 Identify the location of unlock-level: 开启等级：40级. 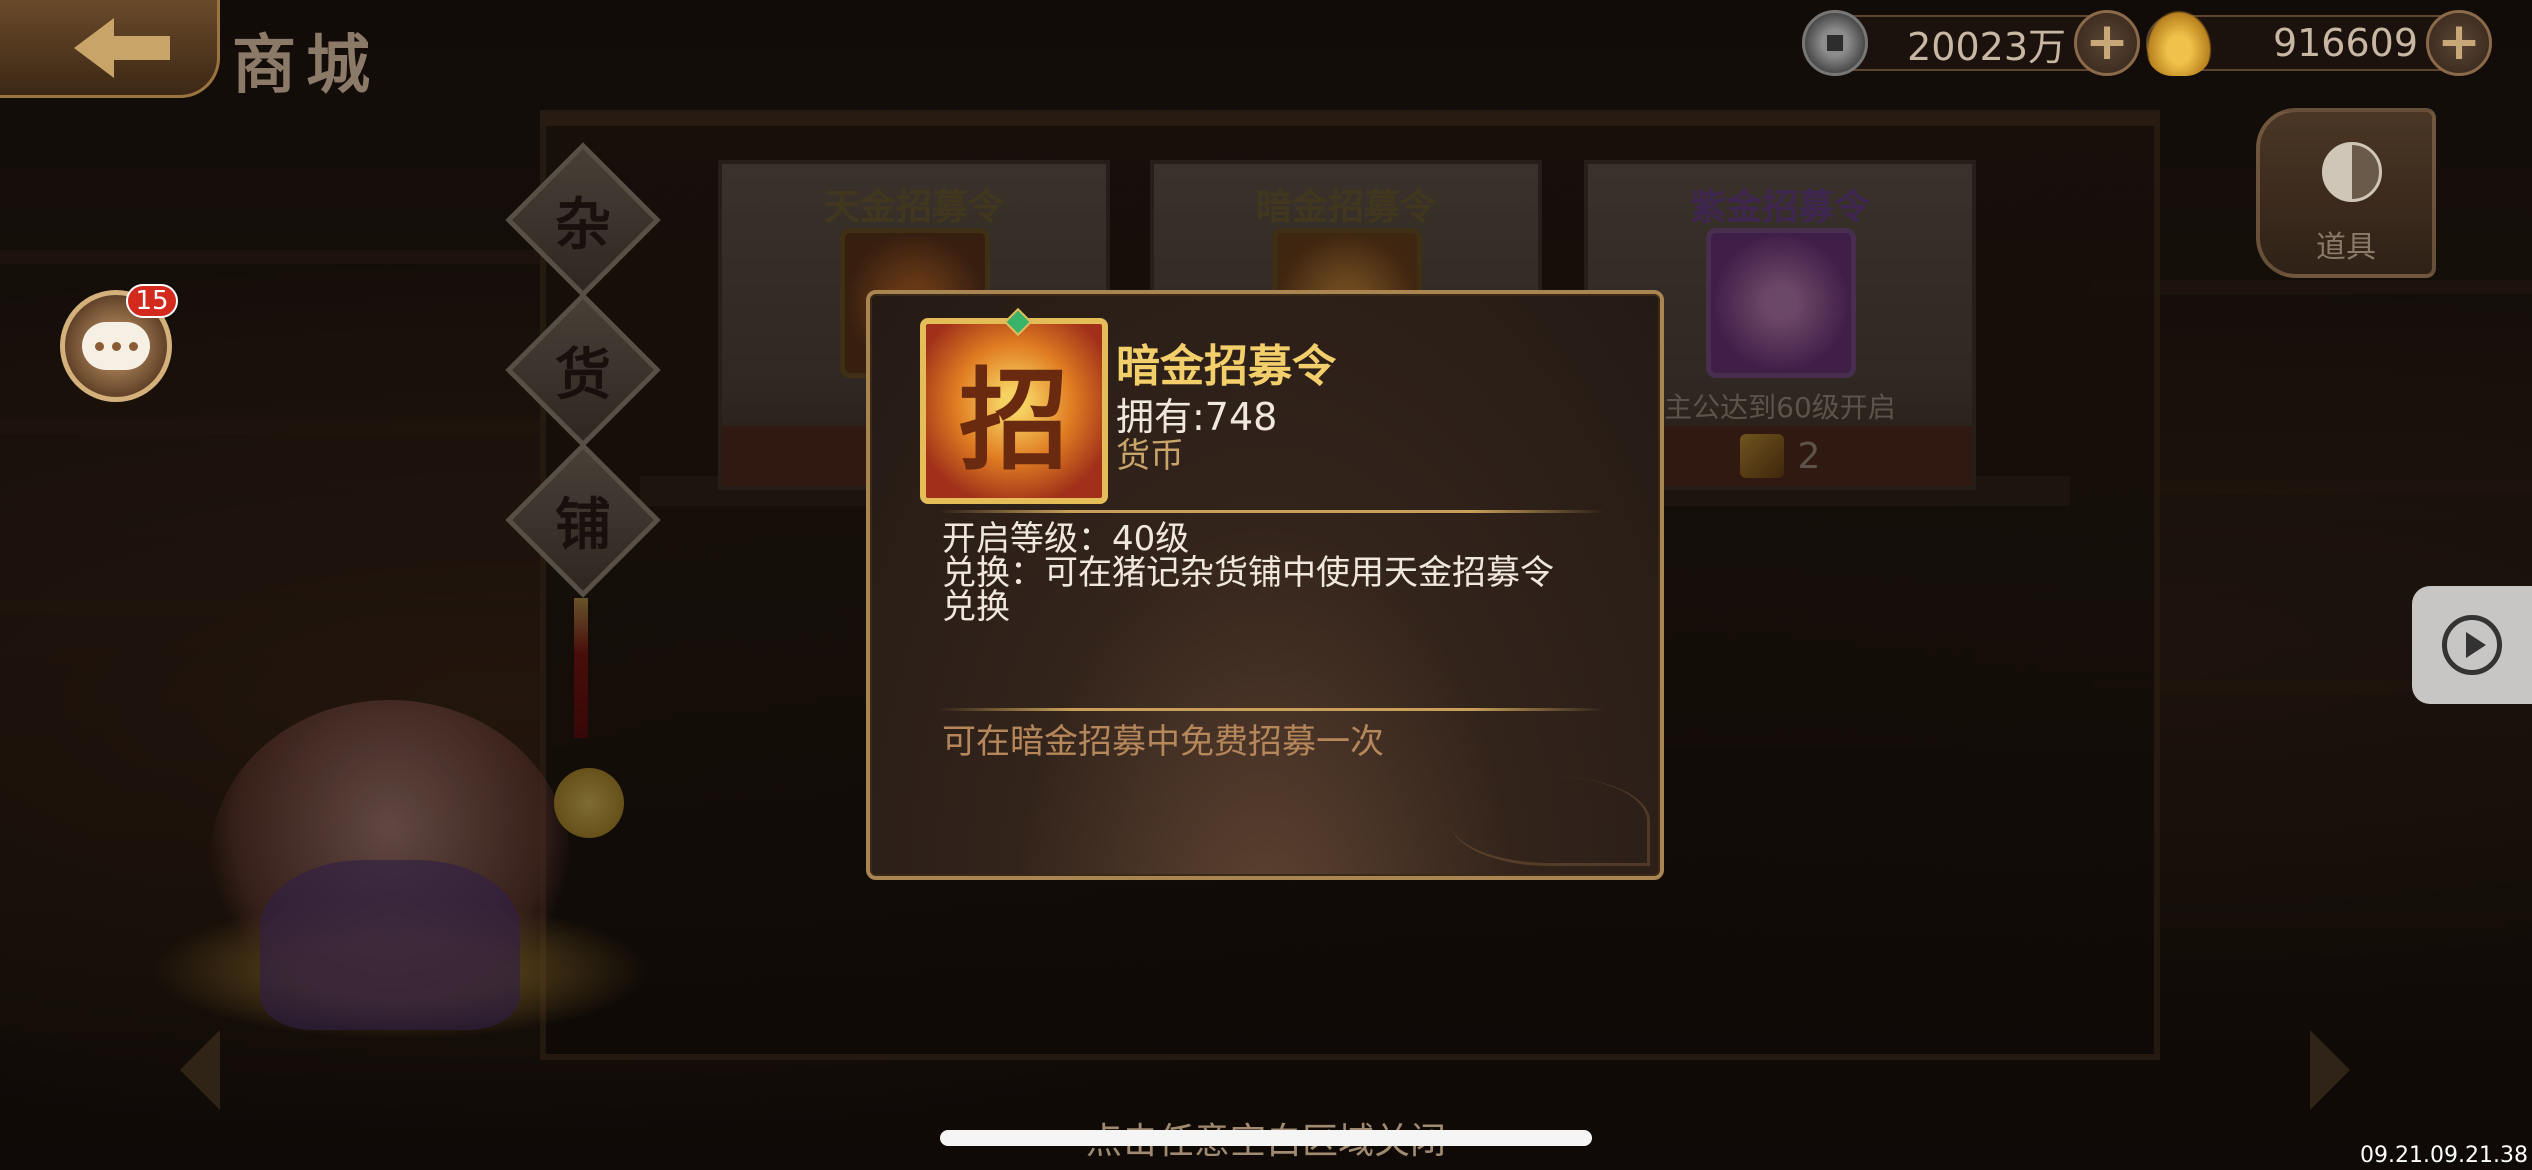
(1066, 539).